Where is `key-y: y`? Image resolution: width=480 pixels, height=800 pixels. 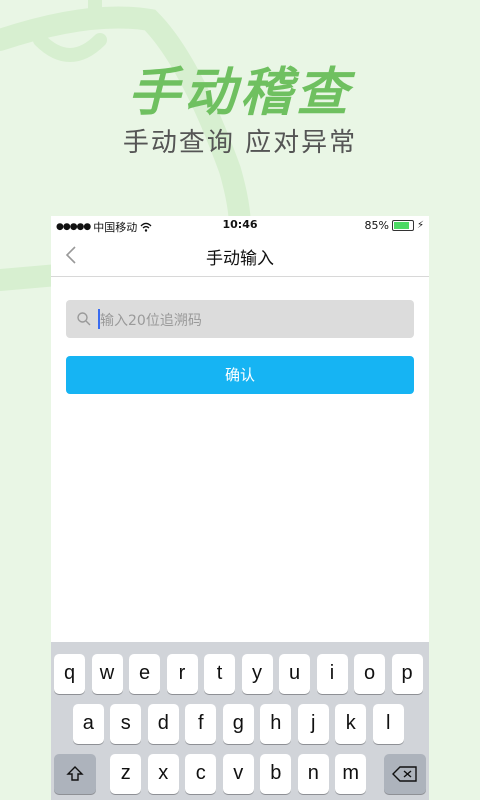
key-y: y is located at coordinates (257, 674).